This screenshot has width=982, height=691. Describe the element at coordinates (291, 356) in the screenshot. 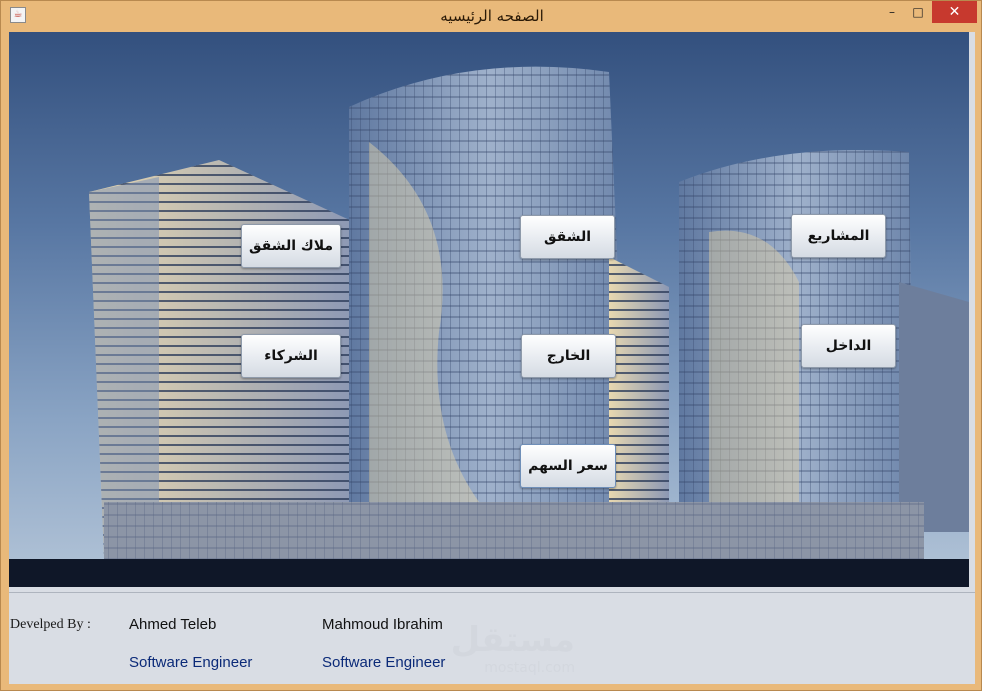

I see `partners-button: الشركاء` at that location.